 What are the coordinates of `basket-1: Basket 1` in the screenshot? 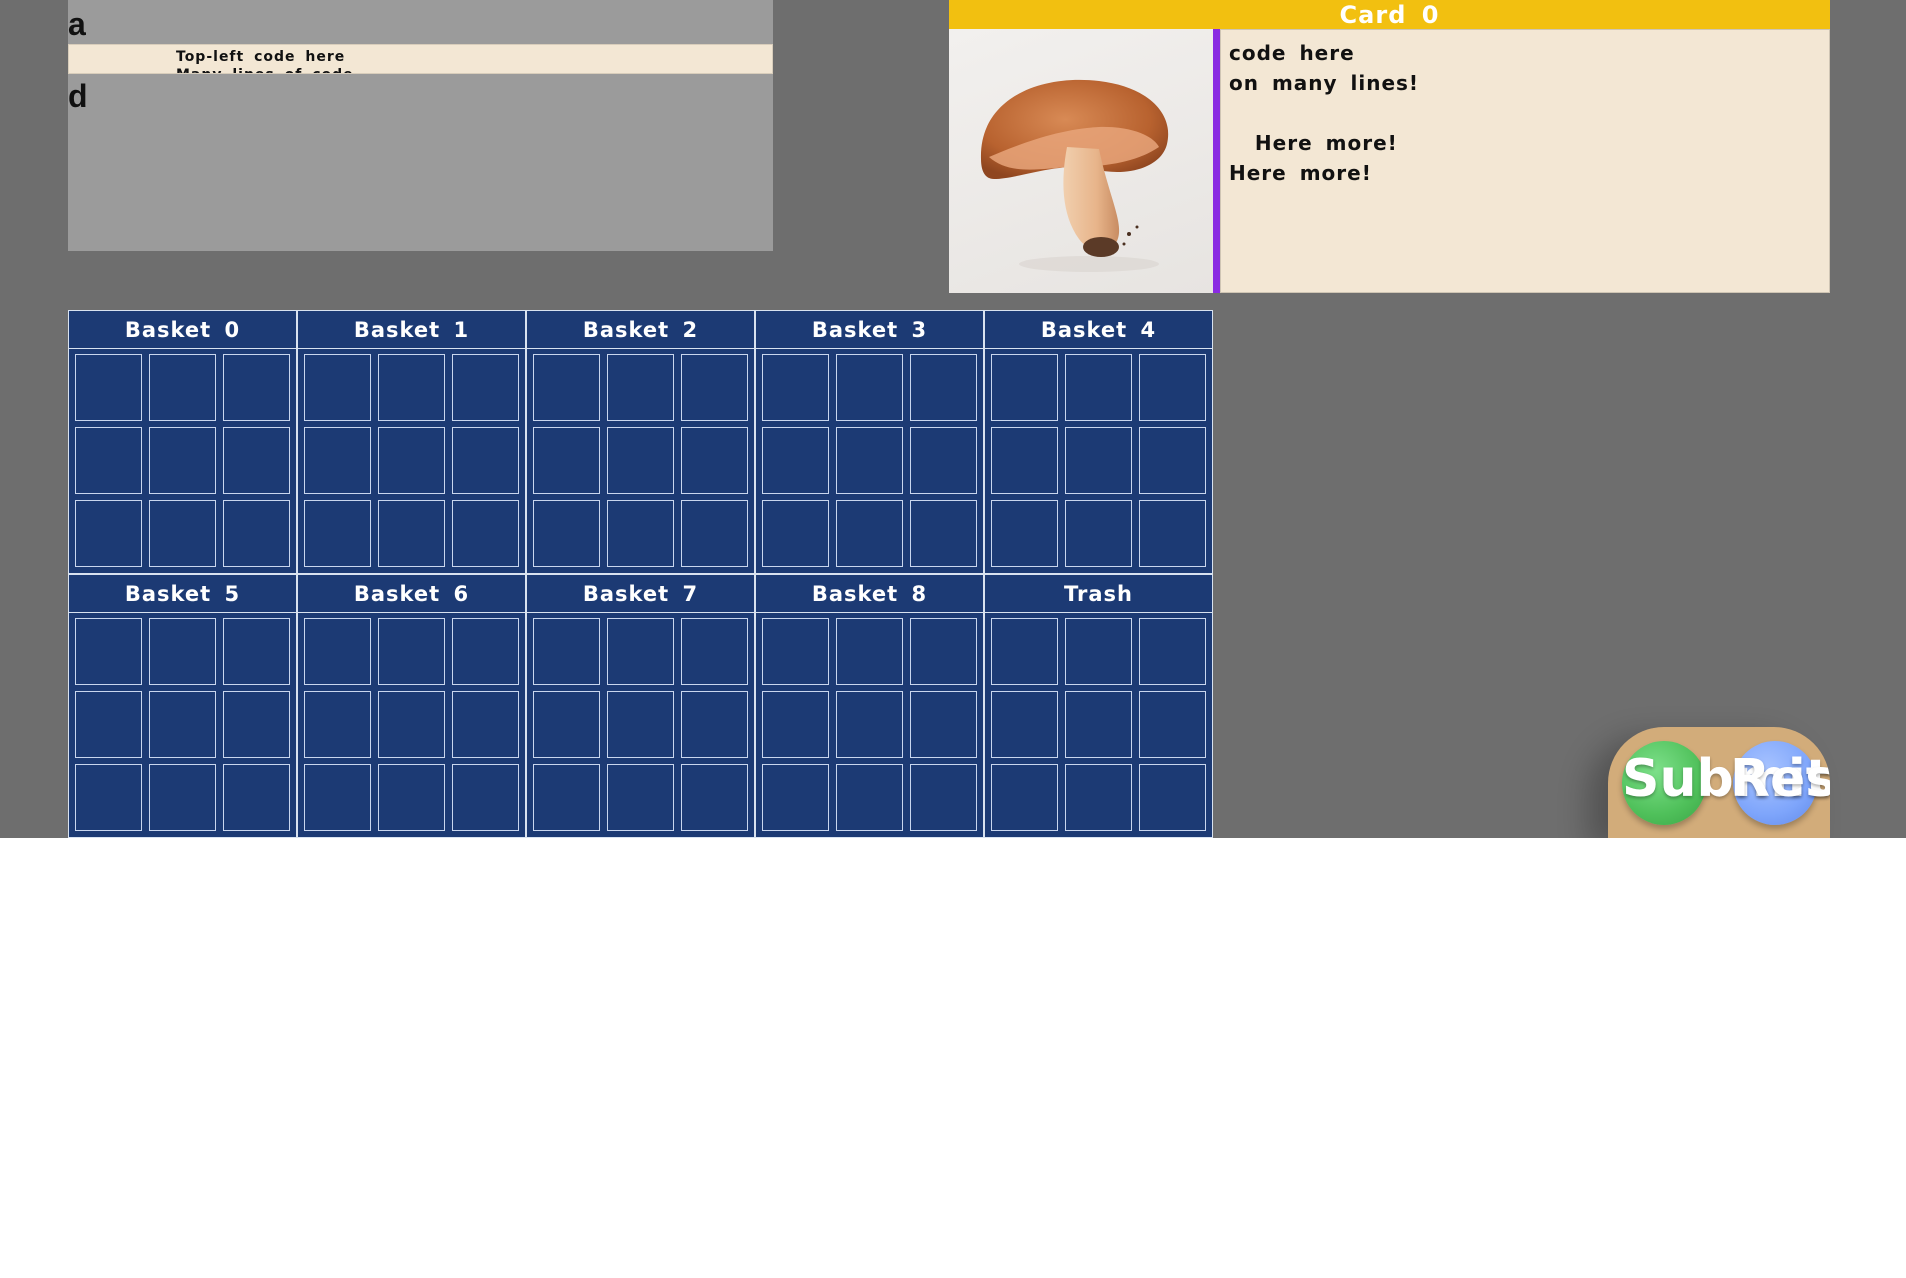 It's located at (411, 442).